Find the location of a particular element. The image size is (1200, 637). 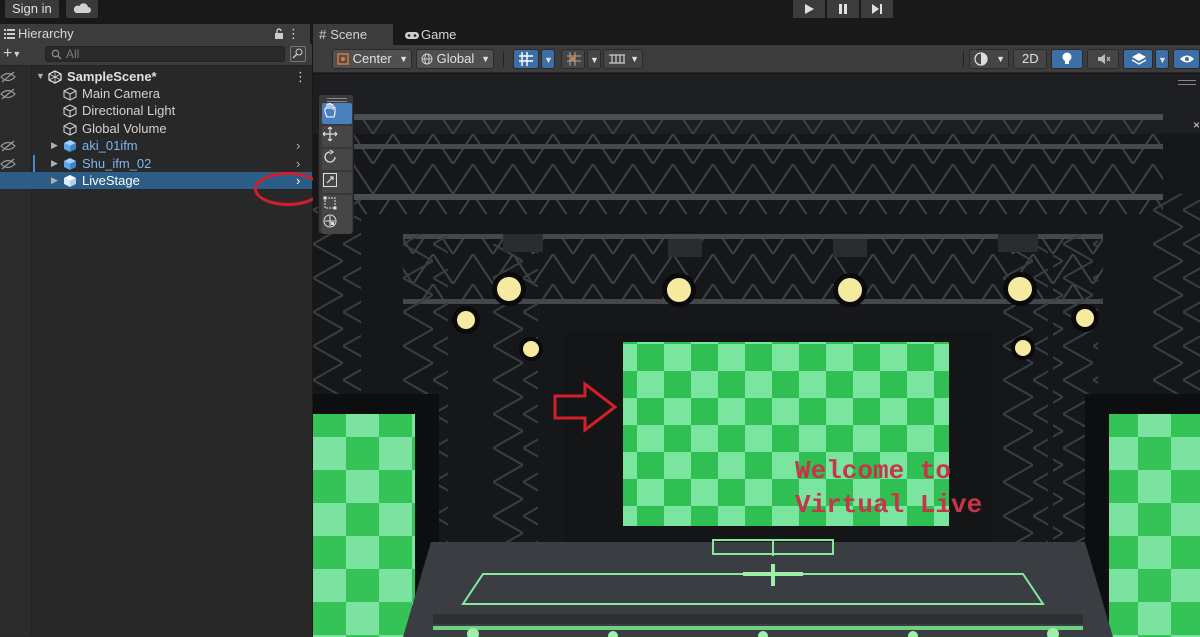

move-tool-button is located at coordinates (337, 136).